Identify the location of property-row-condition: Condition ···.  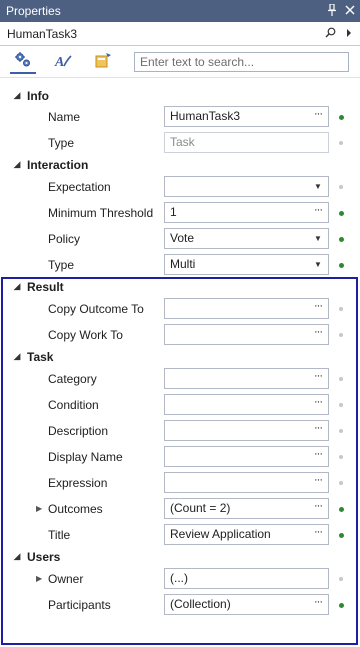
(180, 405).